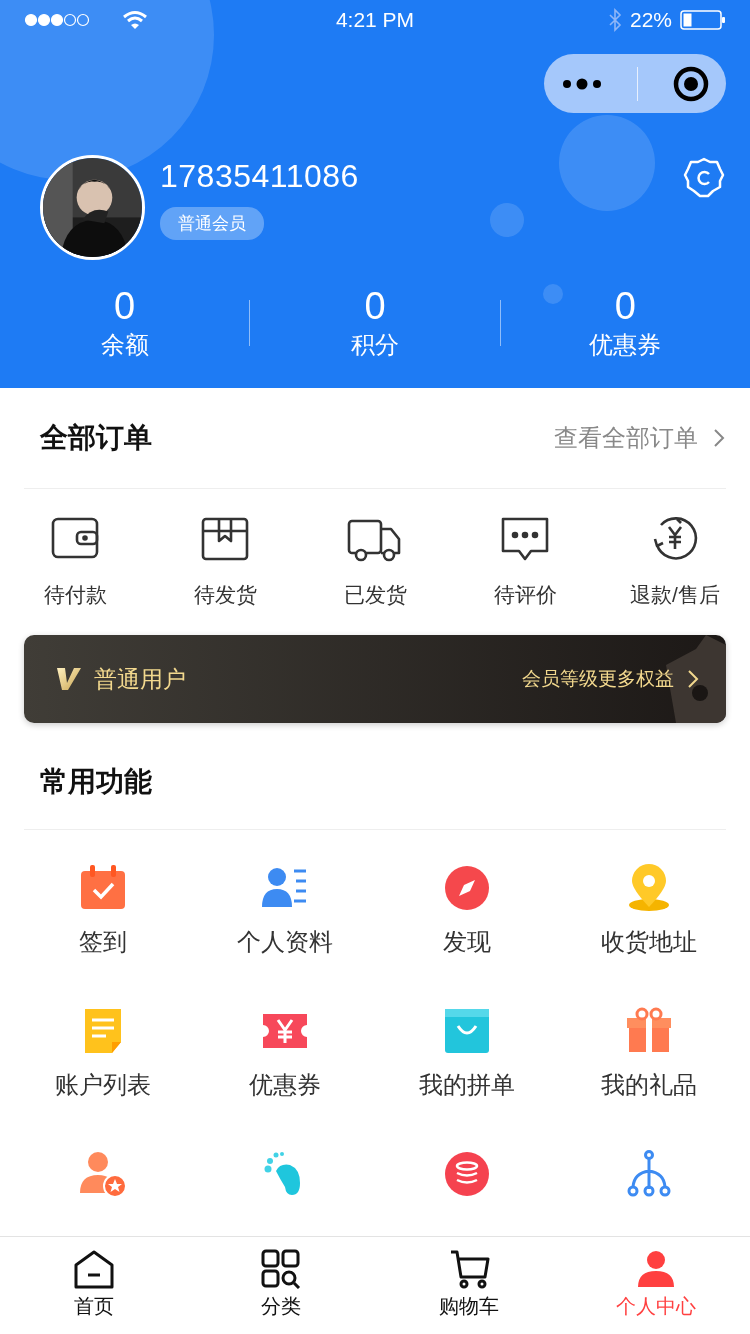 The image size is (750, 1334). I want to click on tab-bar-item: 分类, so click(281, 1285).